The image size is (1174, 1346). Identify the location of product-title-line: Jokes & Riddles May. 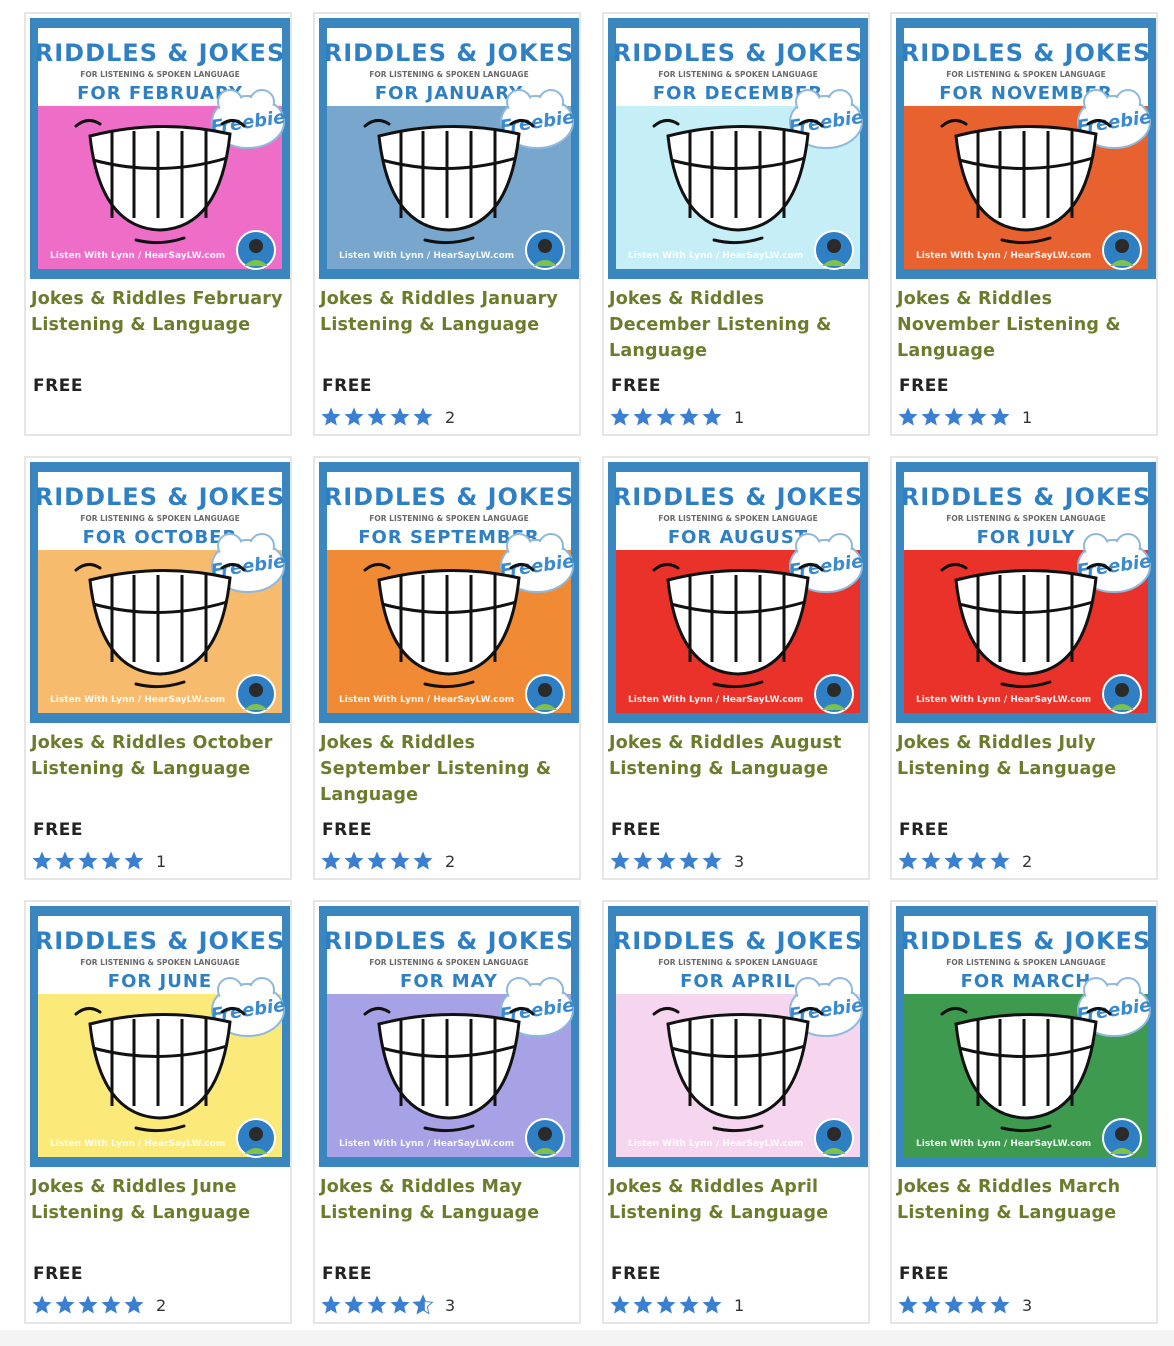
(421, 1187).